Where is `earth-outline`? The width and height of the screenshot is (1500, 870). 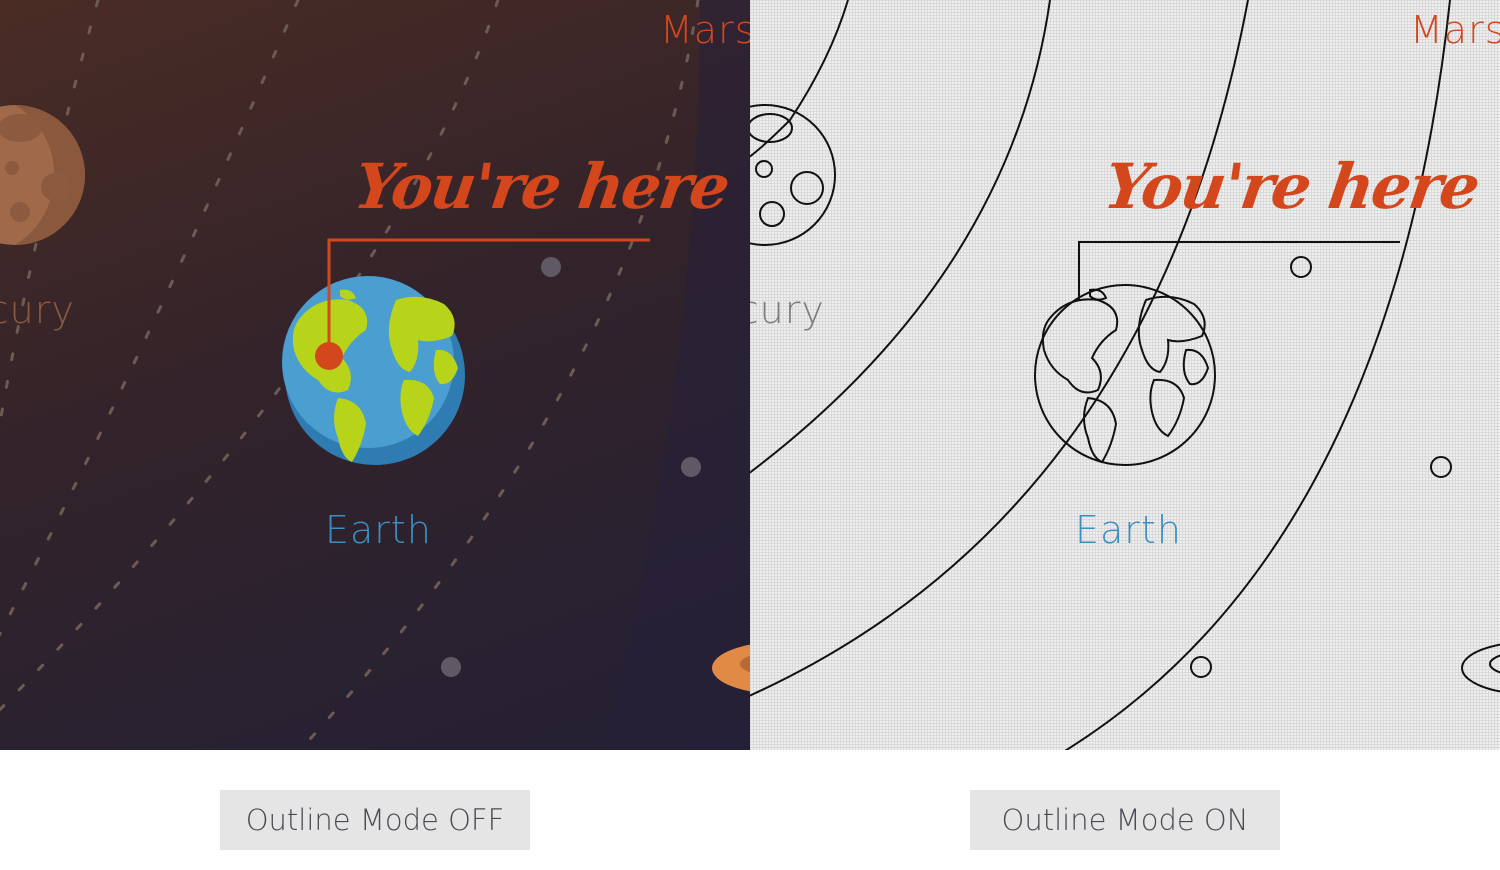
earth-outline is located at coordinates (1125, 375).